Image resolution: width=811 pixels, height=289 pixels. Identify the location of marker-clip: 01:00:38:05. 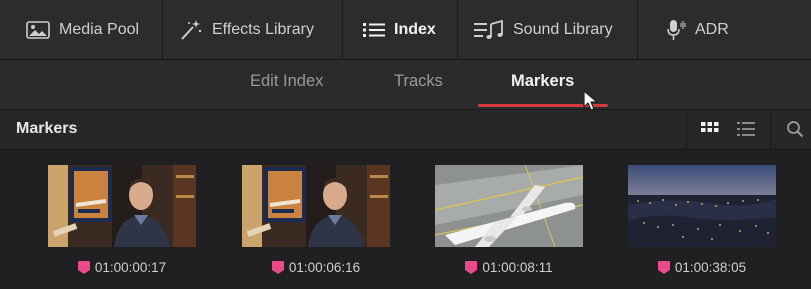
(702, 220).